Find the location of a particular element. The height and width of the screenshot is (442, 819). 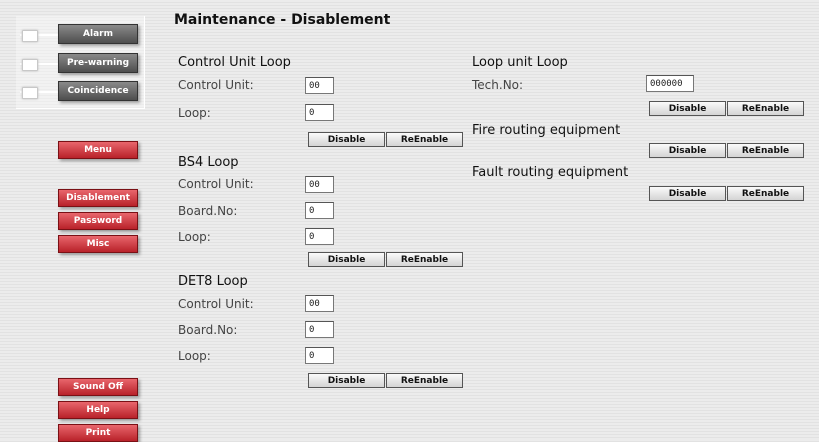

fire-routing-disable-button: Disable is located at coordinates (687, 150).